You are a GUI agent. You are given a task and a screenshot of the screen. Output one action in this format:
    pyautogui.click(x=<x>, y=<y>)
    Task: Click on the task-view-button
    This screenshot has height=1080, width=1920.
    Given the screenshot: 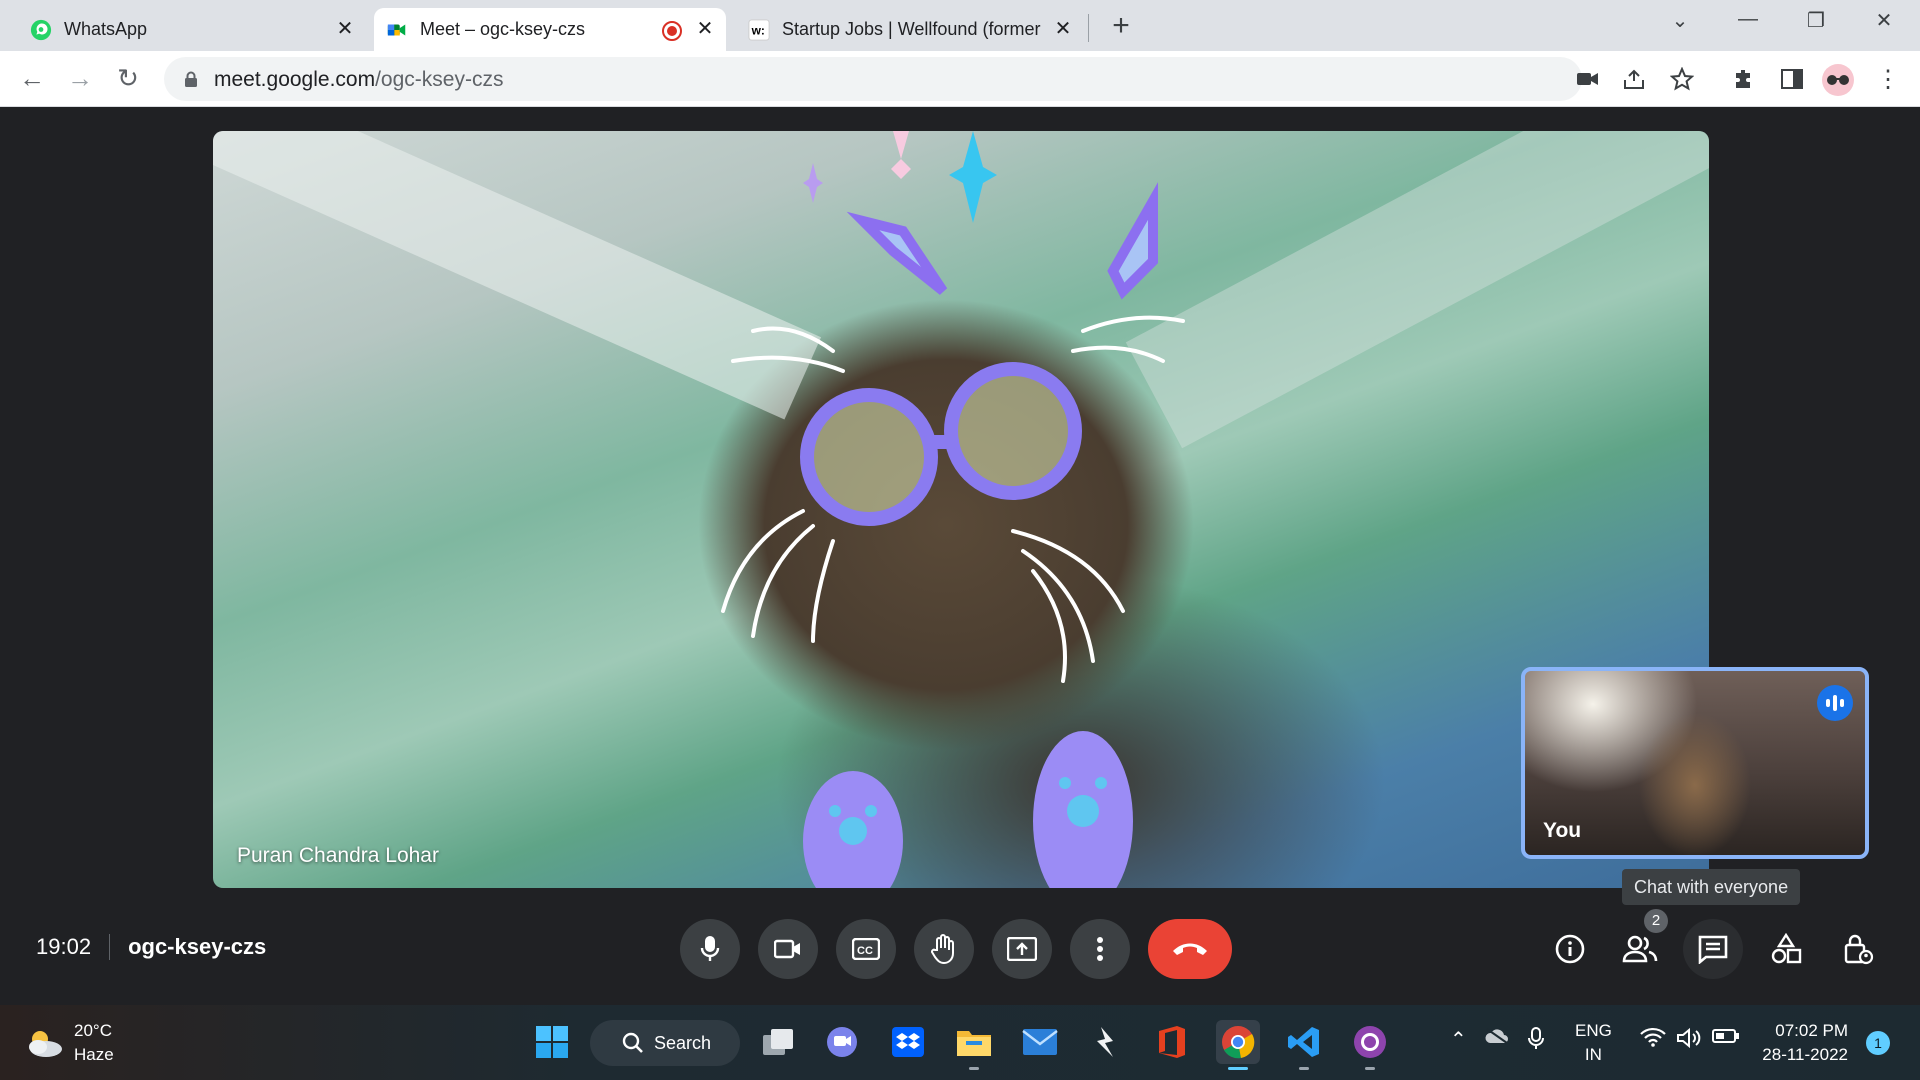 What is the action you would take?
    pyautogui.click(x=778, y=1042)
    